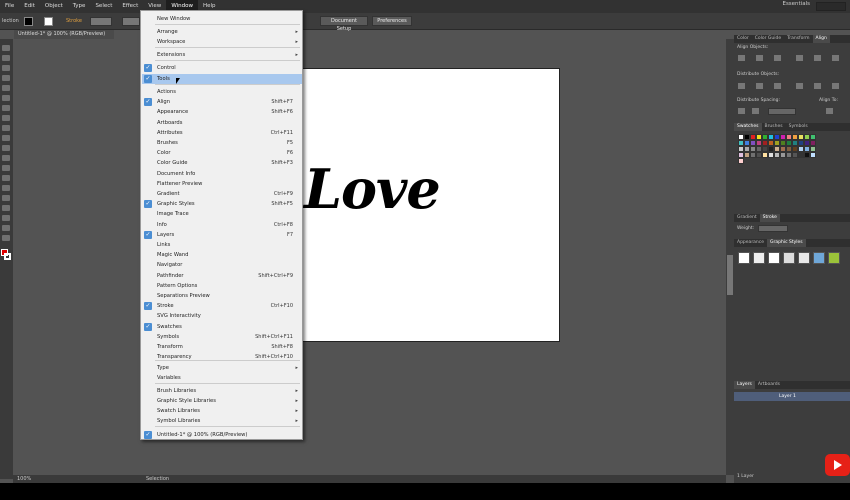 This screenshot has height=500, width=850. What do you see at coordinates (222, 411) in the screenshot?
I see `menu-item-swatch-libraries: Swatch Libraries ▸` at bounding box center [222, 411].